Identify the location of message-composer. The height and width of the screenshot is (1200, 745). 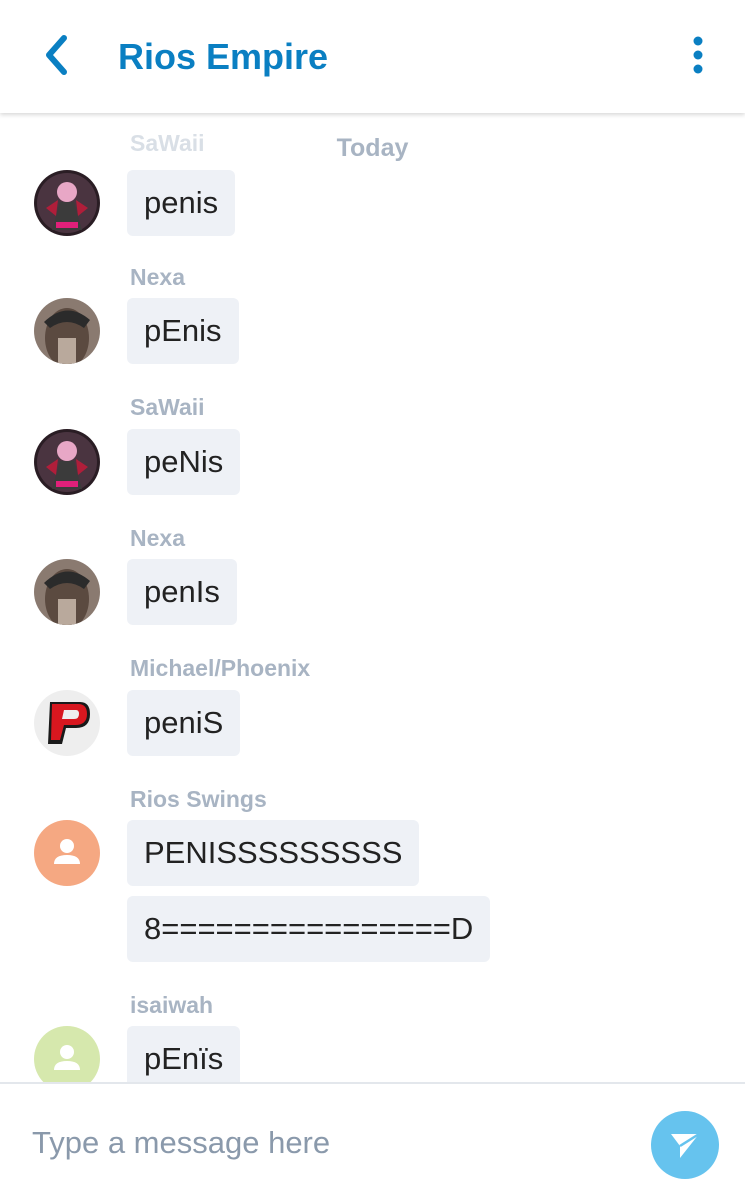
(372, 1141).